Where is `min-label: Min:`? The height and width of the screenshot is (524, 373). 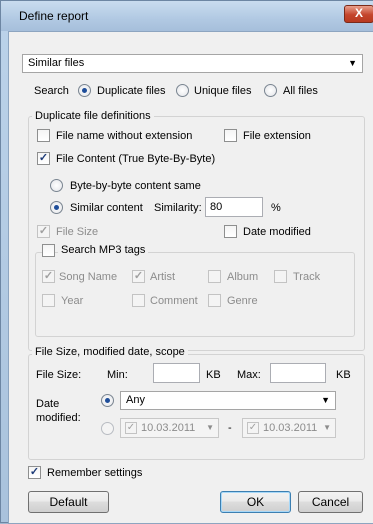 min-label: Min: is located at coordinates (117, 375).